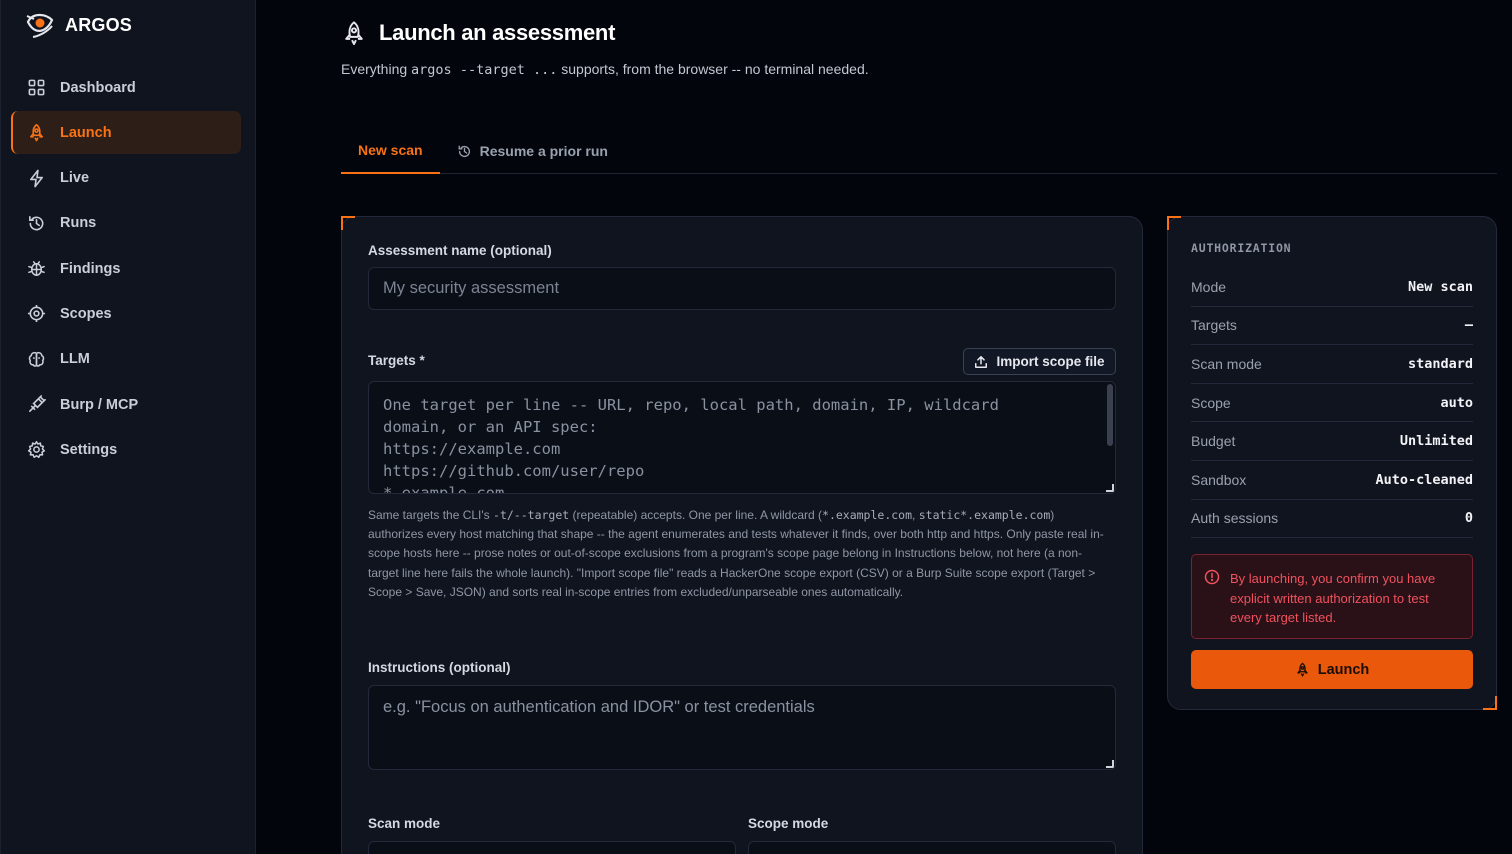 The height and width of the screenshot is (854, 1512). What do you see at coordinates (78, 223) in the screenshot?
I see `sidebar-item-label: Runs` at bounding box center [78, 223].